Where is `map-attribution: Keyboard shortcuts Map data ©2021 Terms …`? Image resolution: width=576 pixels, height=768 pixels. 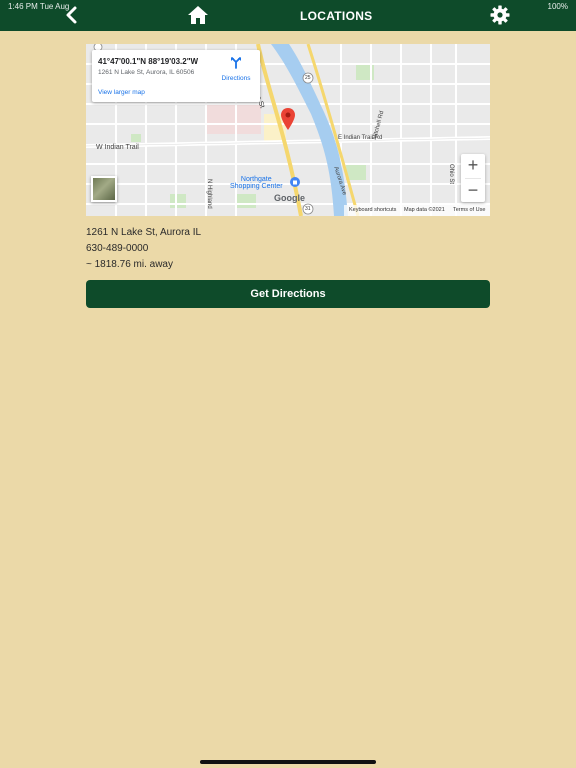
map-attribution: Keyboard shortcuts Map data ©2021 Terms … is located at coordinates (417, 210).